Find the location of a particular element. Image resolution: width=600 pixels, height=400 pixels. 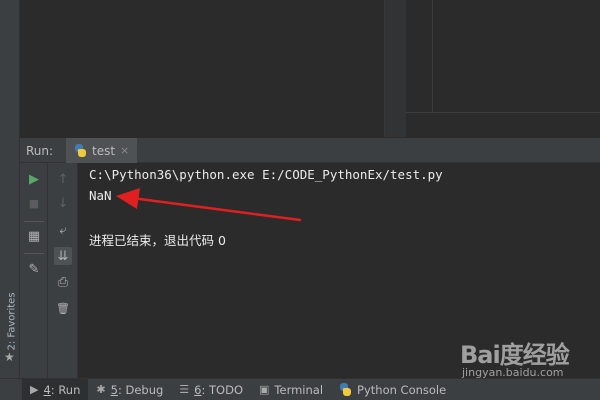

run-panel-title: Run: is located at coordinates (40, 151).